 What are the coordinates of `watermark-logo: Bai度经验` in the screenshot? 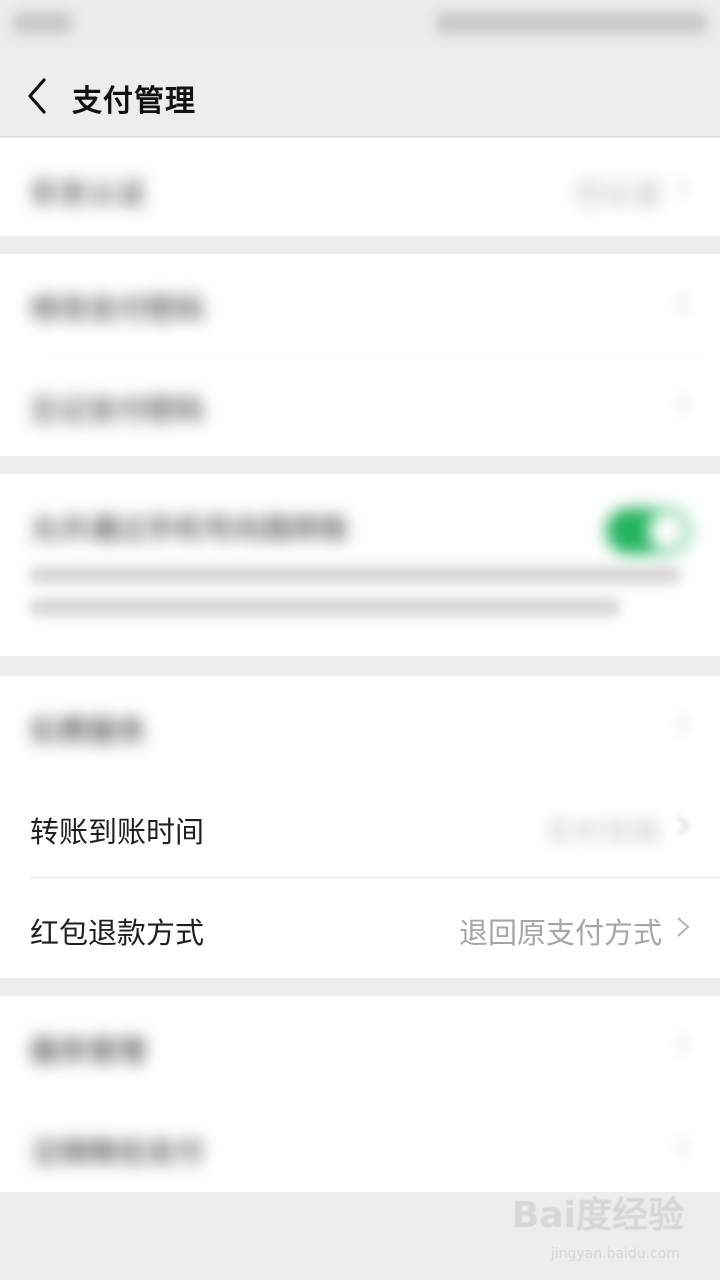 It's located at (597, 1215).